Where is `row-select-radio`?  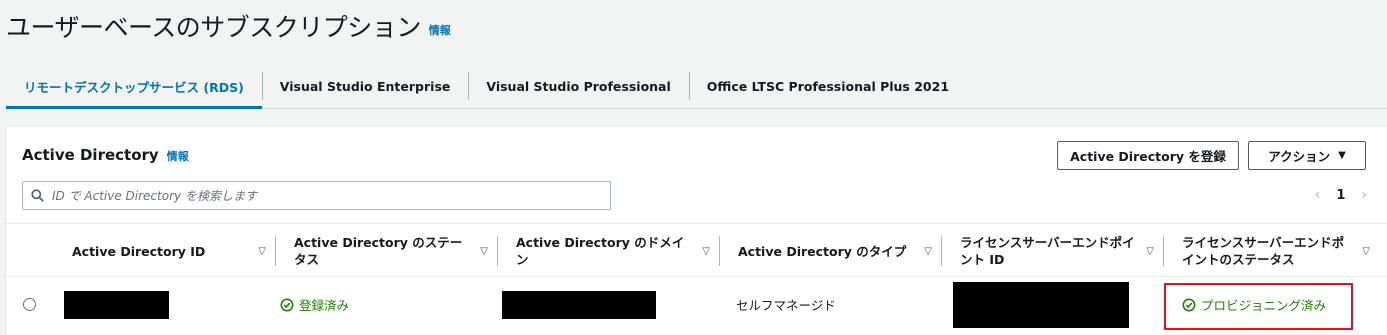 row-select-radio is located at coordinates (29, 304).